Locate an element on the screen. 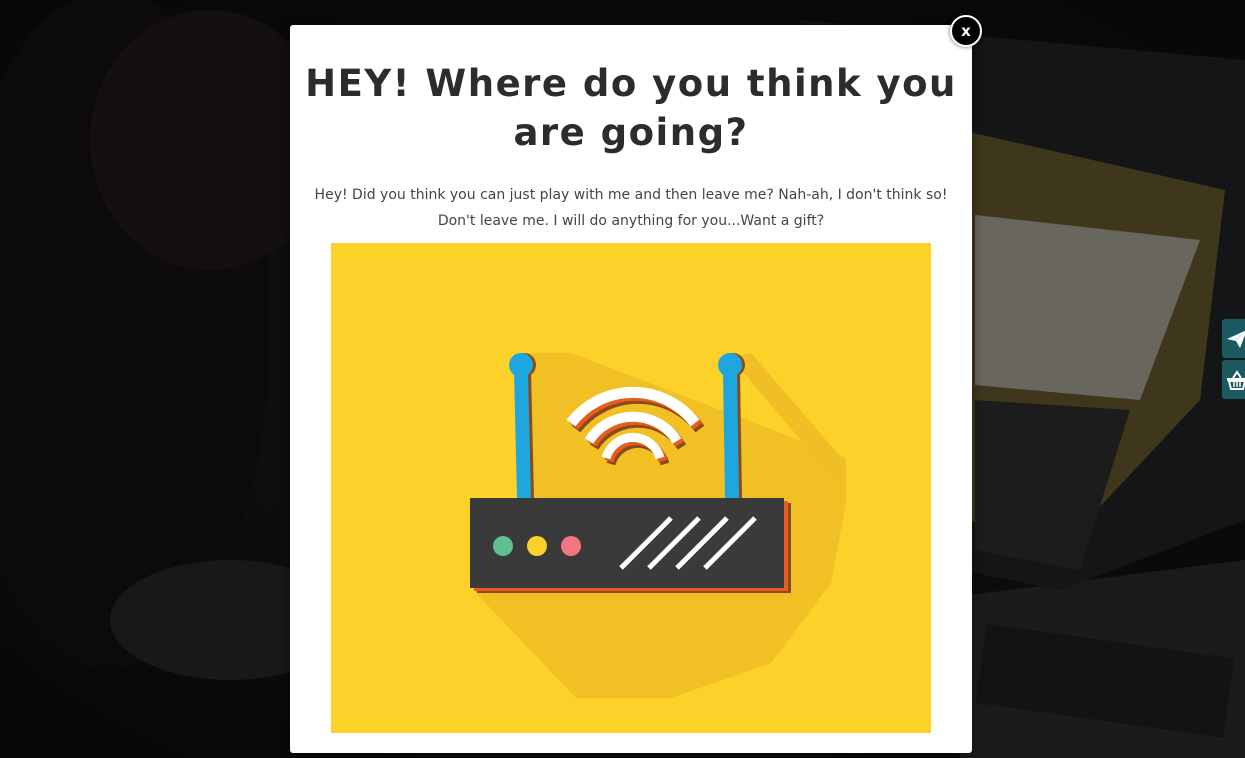 The height and width of the screenshot is (758, 1245). modal-title: HEY! Where do you think you are going? is located at coordinates (631, 108).